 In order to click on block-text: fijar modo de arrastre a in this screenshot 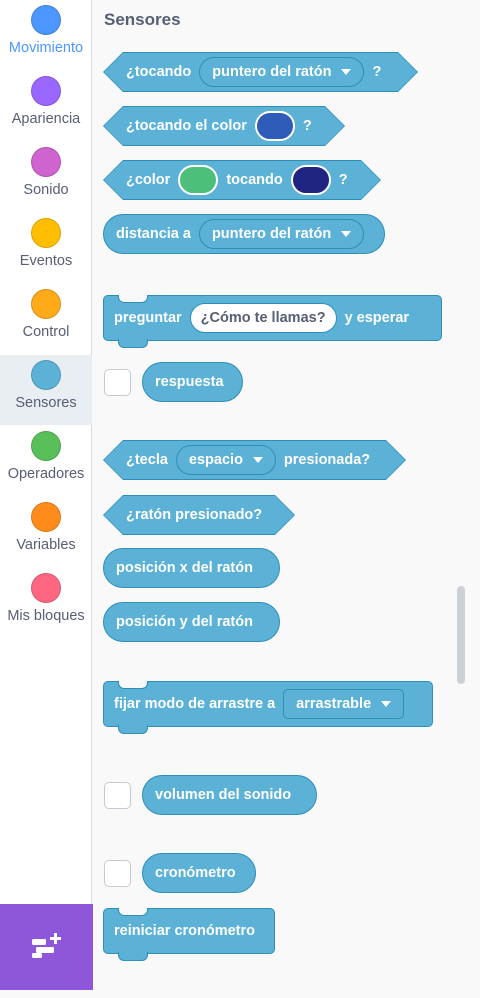, I will do `click(195, 704)`.